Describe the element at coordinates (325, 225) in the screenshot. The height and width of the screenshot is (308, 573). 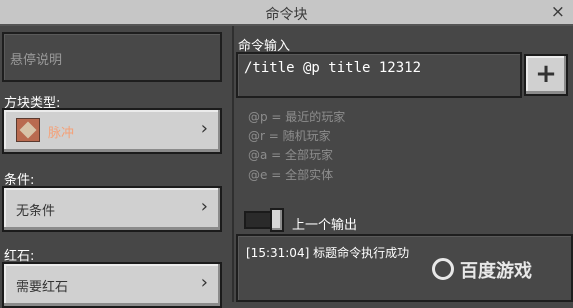
I see `previous-output-label: 上一个输出` at that location.